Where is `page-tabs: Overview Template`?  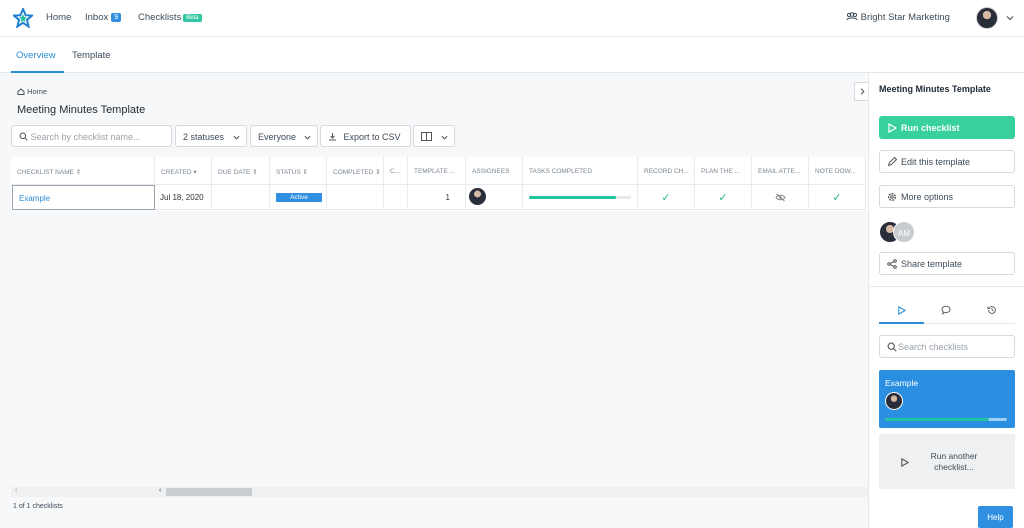
page-tabs: Overview Template is located at coordinates (512, 55).